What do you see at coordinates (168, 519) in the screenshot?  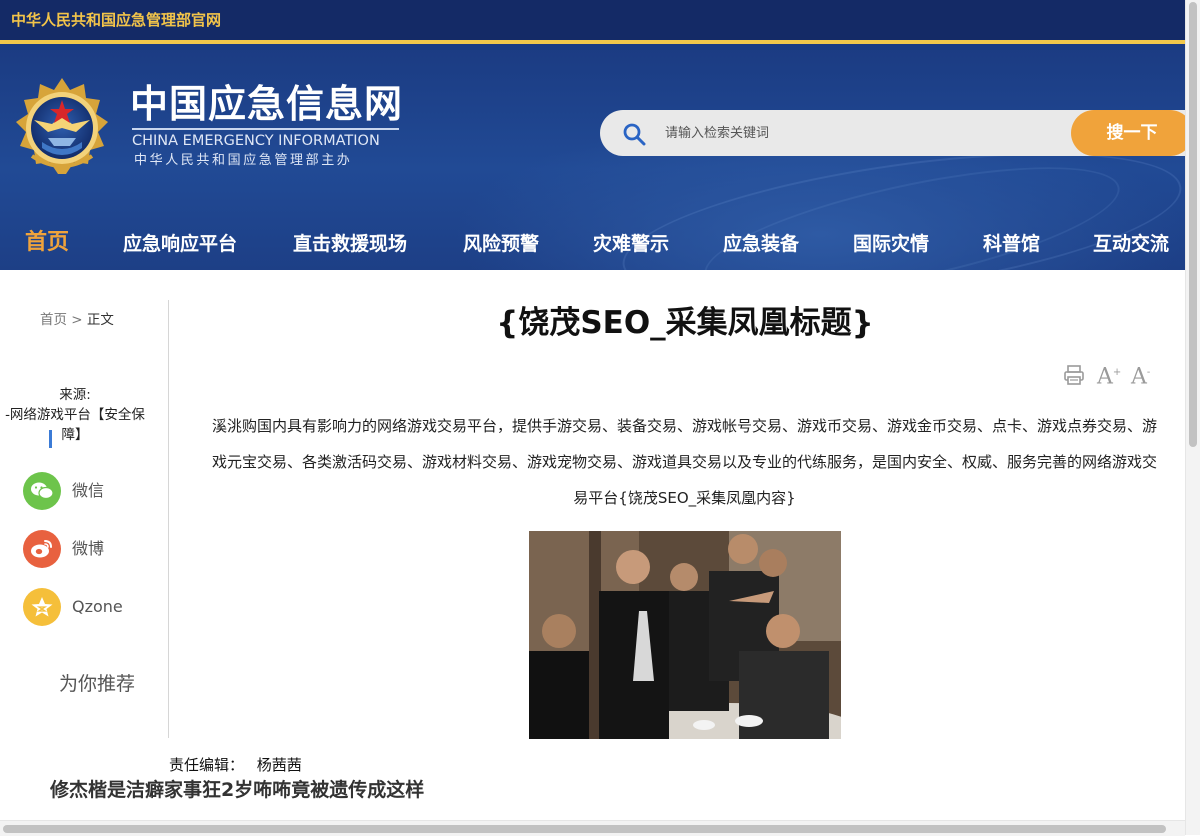 I see `column-divider` at bounding box center [168, 519].